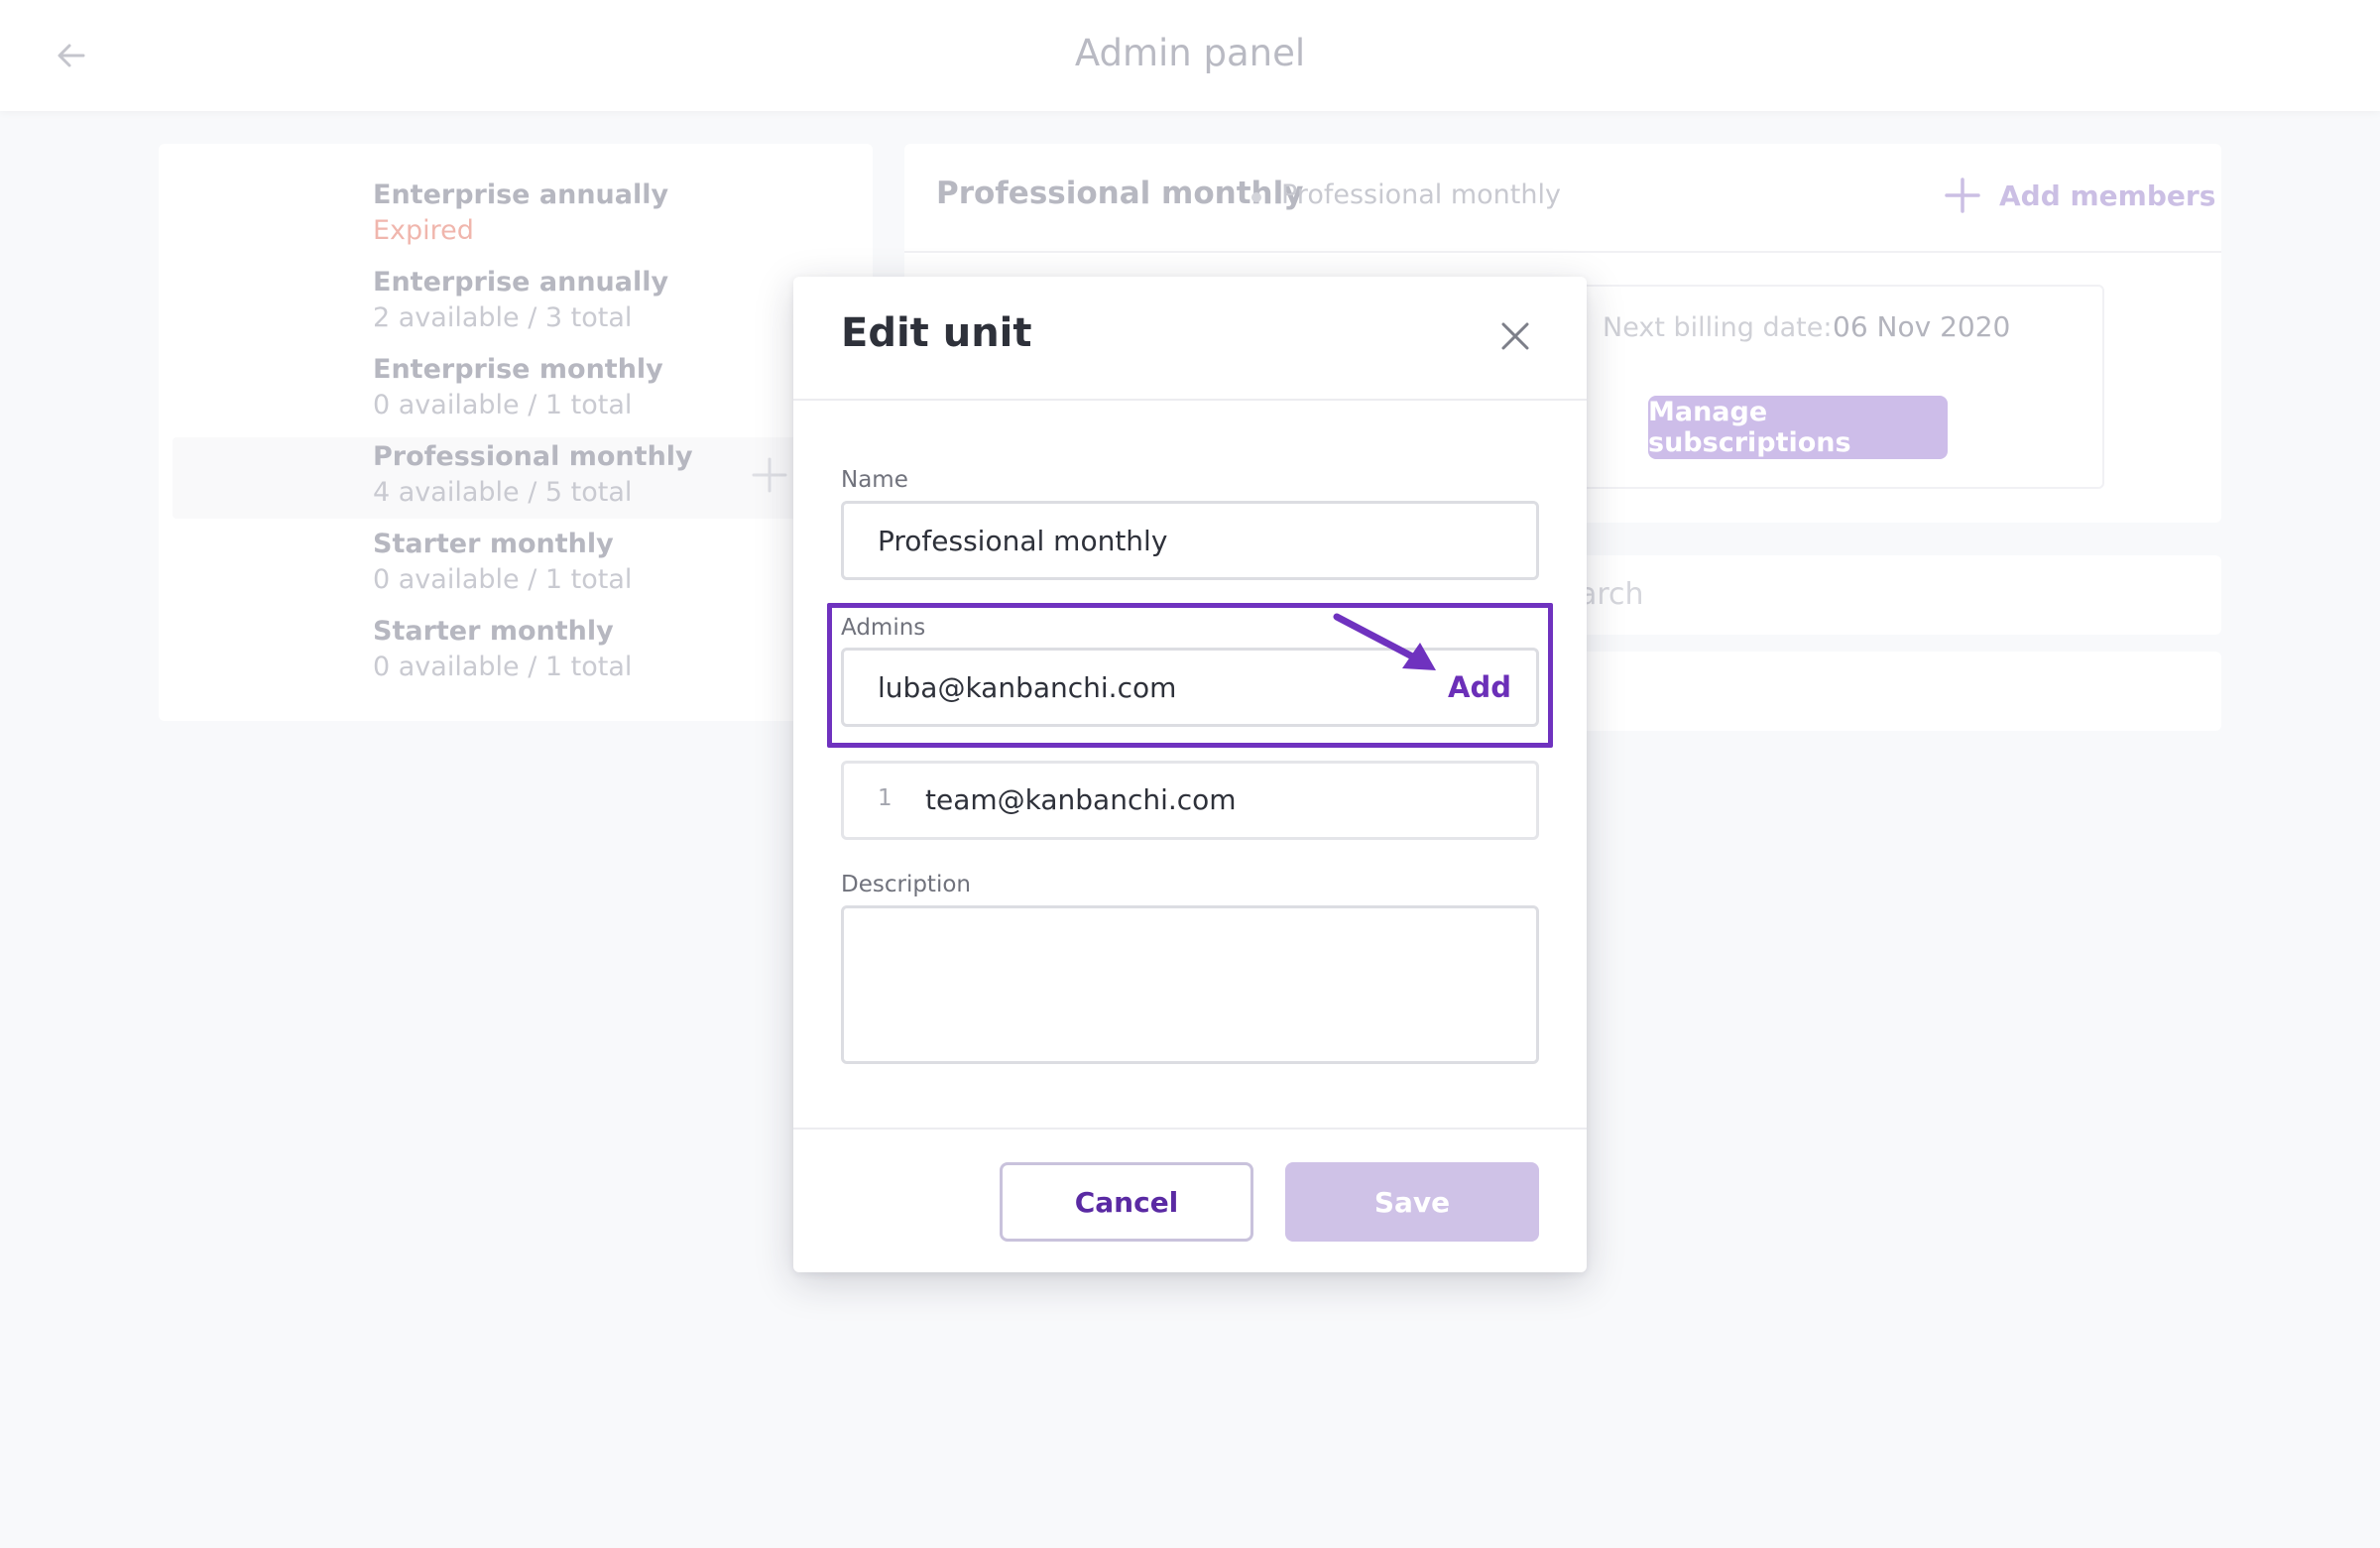  I want to click on admins-field: Add, so click(1190, 688).